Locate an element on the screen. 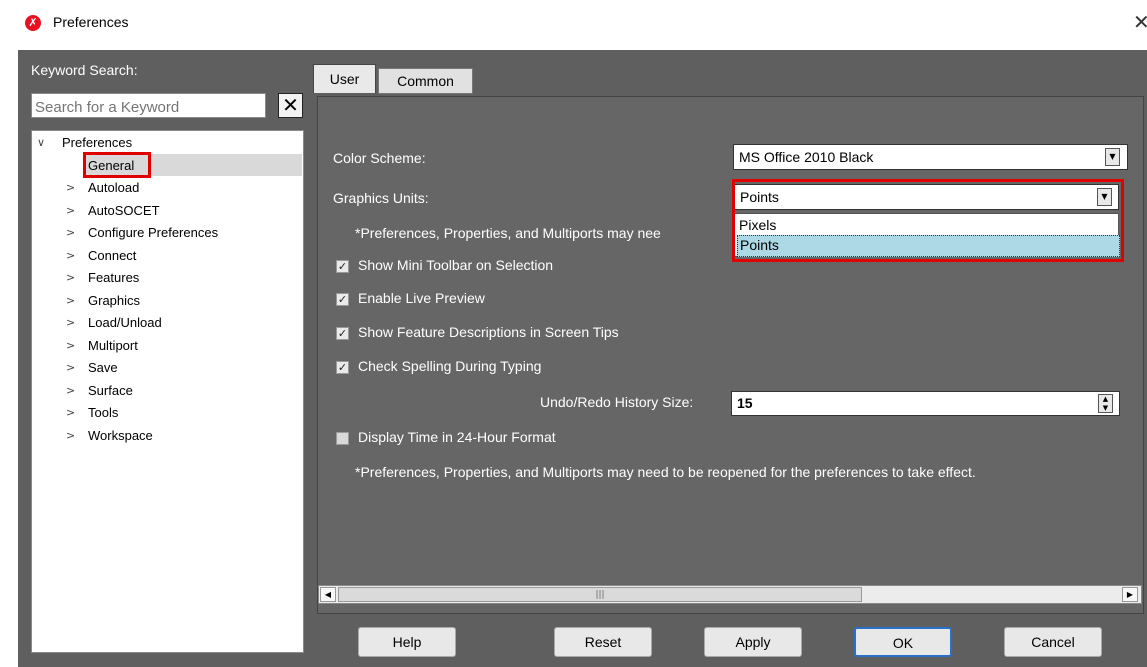 The height and width of the screenshot is (667, 1147). reset-button: Reset is located at coordinates (603, 642).